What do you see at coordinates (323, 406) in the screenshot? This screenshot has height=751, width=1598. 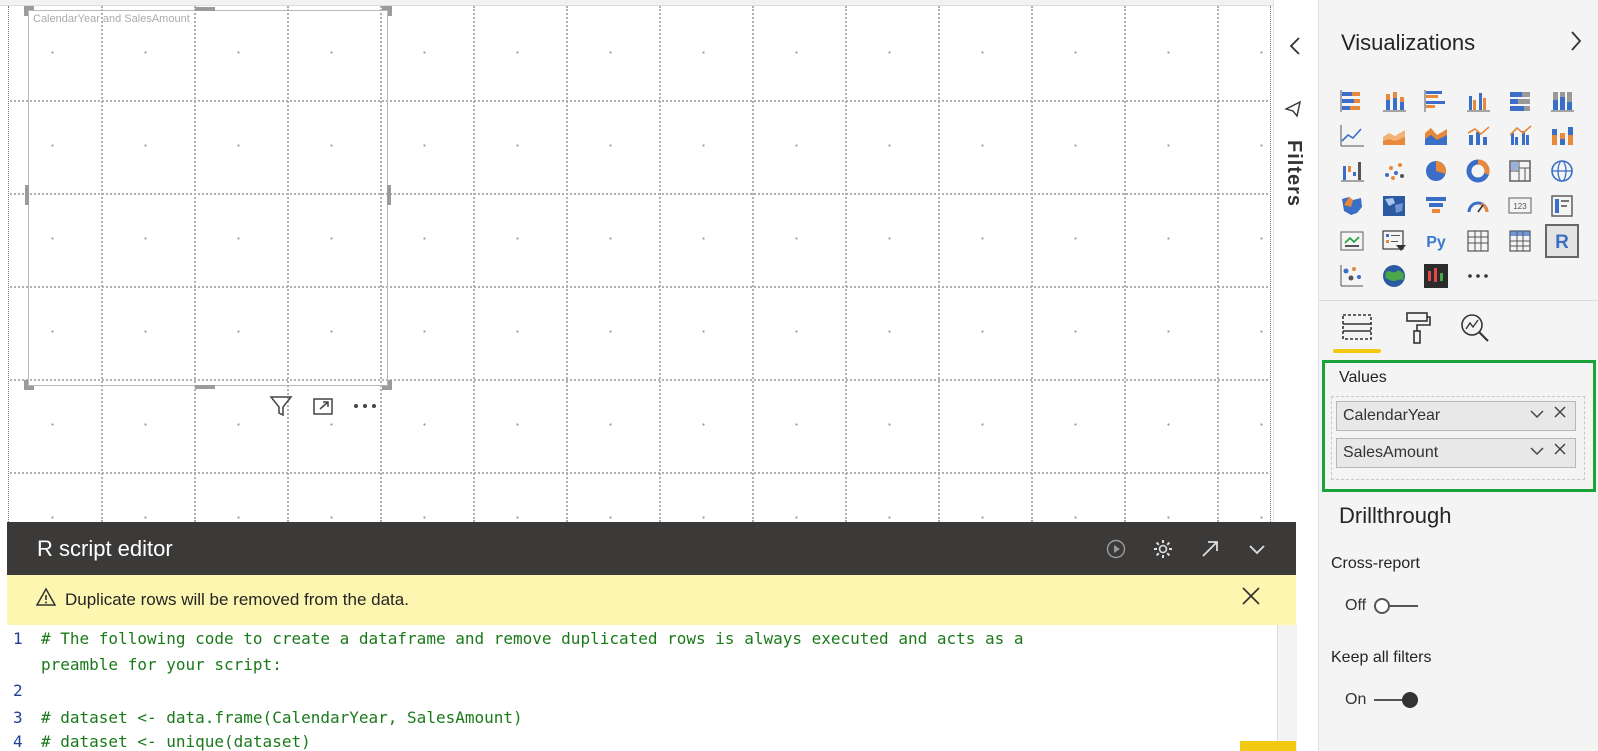 I see `focus-mode-icon` at bounding box center [323, 406].